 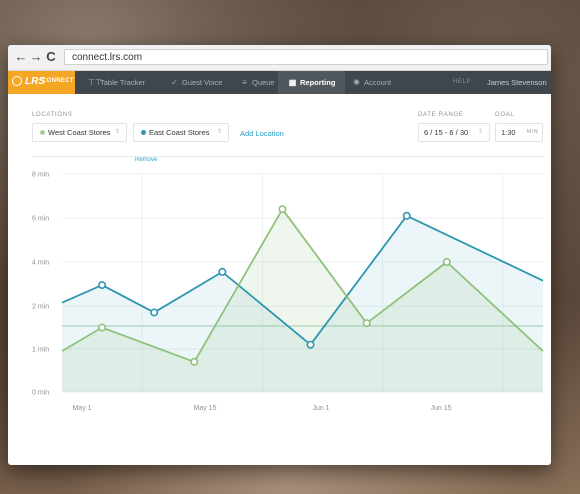 I want to click on arrow-left-icon: ←, so click(x=21, y=57).